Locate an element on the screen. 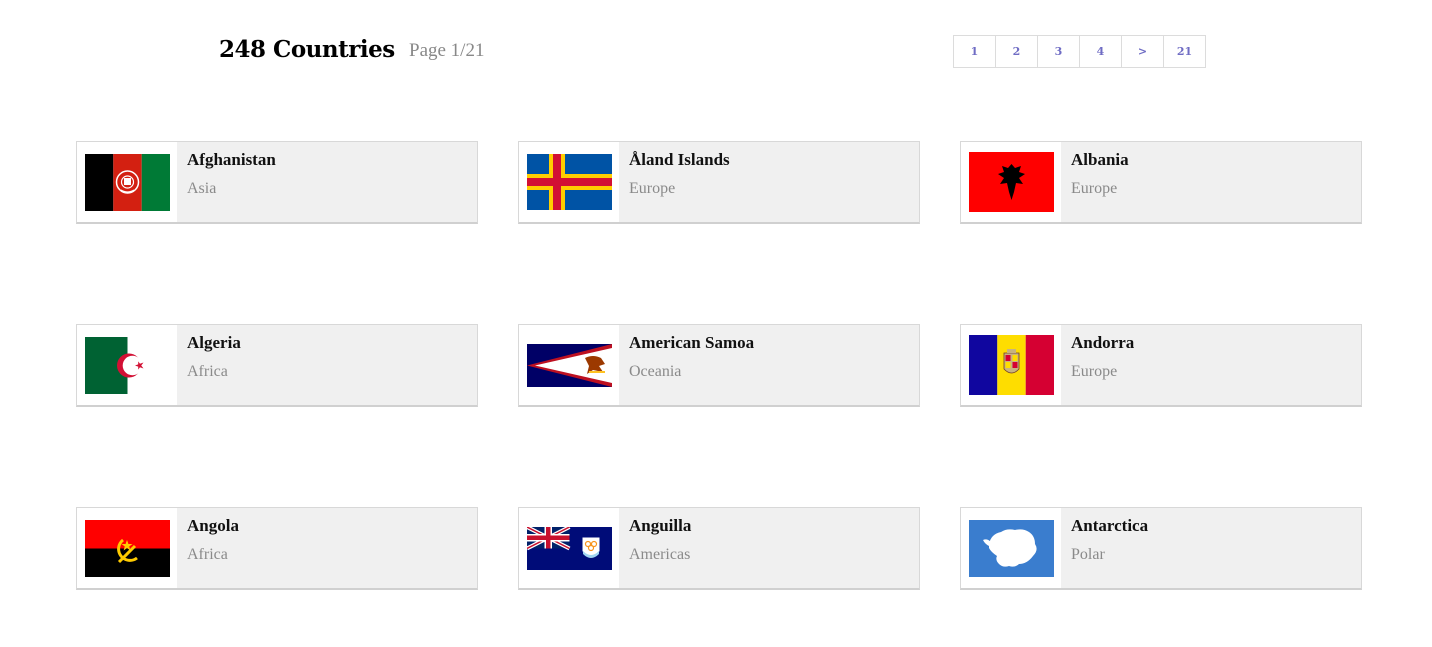 Image resolution: width=1432 pixels, height=647 pixels. page-link-1: 1 is located at coordinates (974, 51).